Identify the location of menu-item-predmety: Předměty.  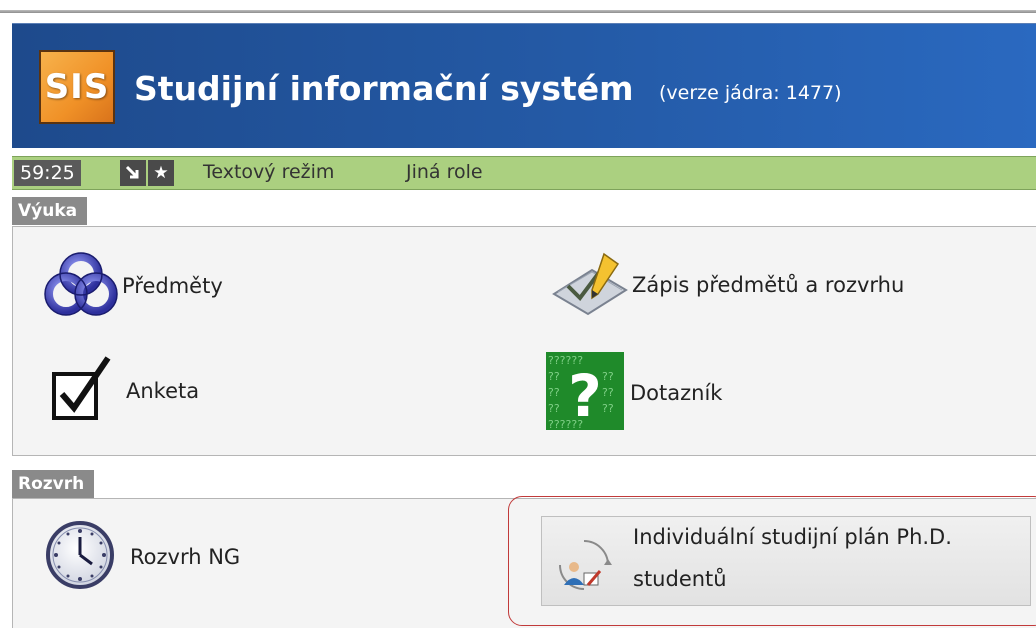
(131, 286).